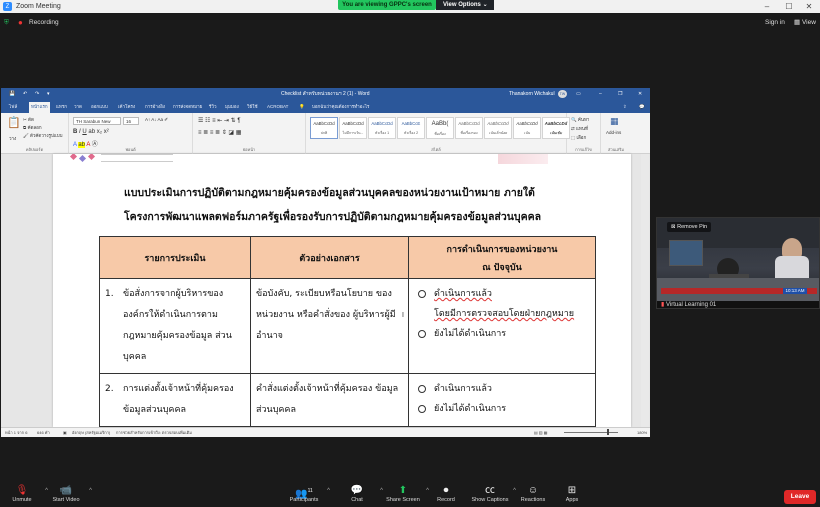 This screenshot has width=820, height=507. Describe the element at coordinates (175, 257) in the screenshot. I see `header-assessment-item: รายการประเมิน` at that location.